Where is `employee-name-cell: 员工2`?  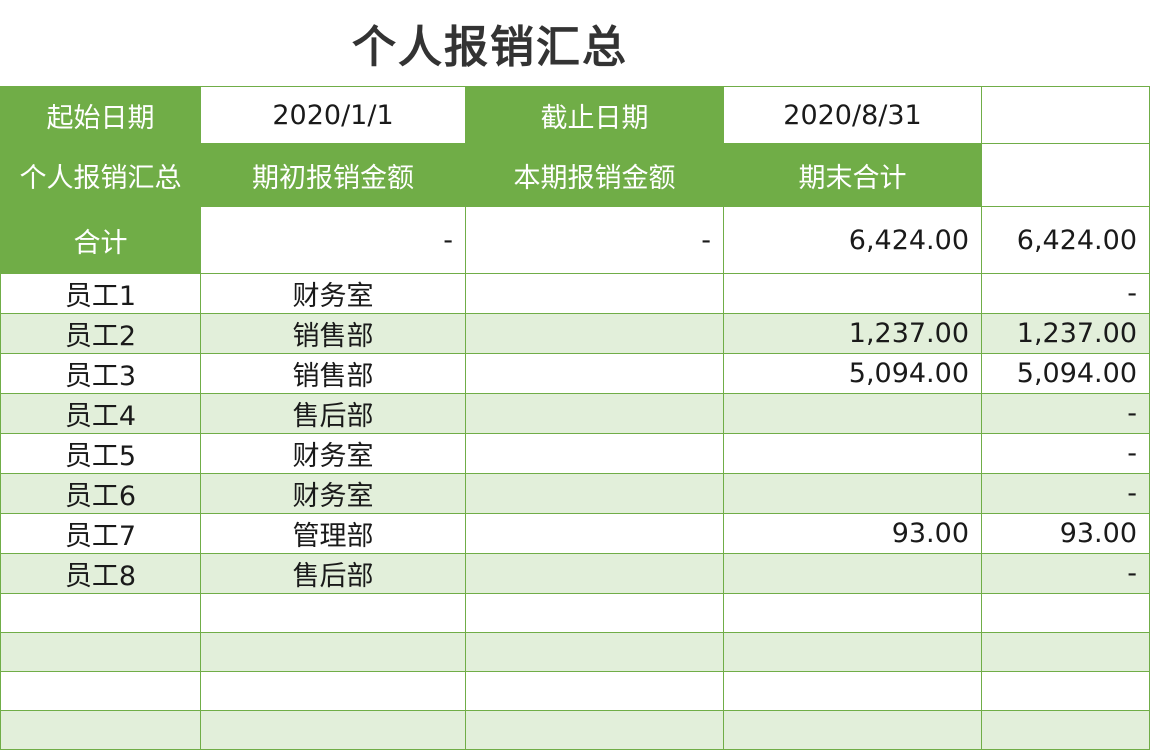 employee-name-cell: 员工2 is located at coordinates (100, 333).